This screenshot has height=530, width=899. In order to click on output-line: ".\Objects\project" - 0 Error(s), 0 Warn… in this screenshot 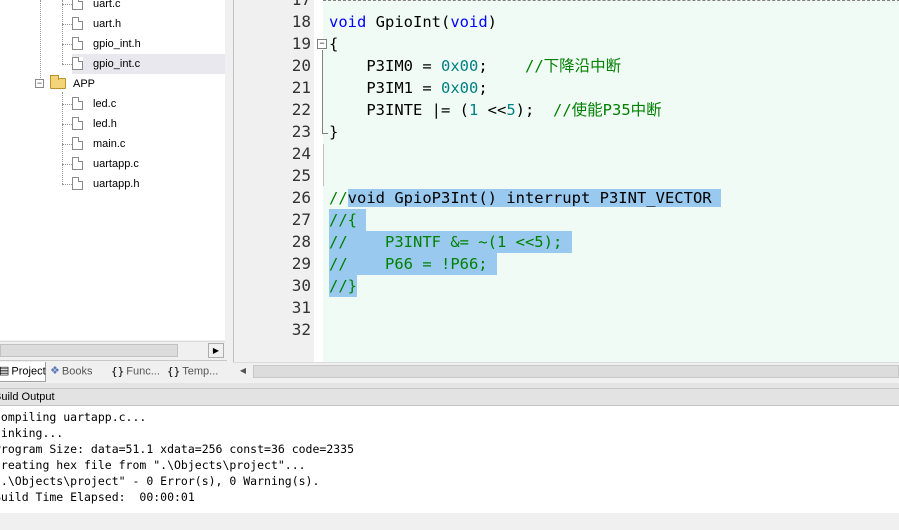, I will do `click(160, 481)`.